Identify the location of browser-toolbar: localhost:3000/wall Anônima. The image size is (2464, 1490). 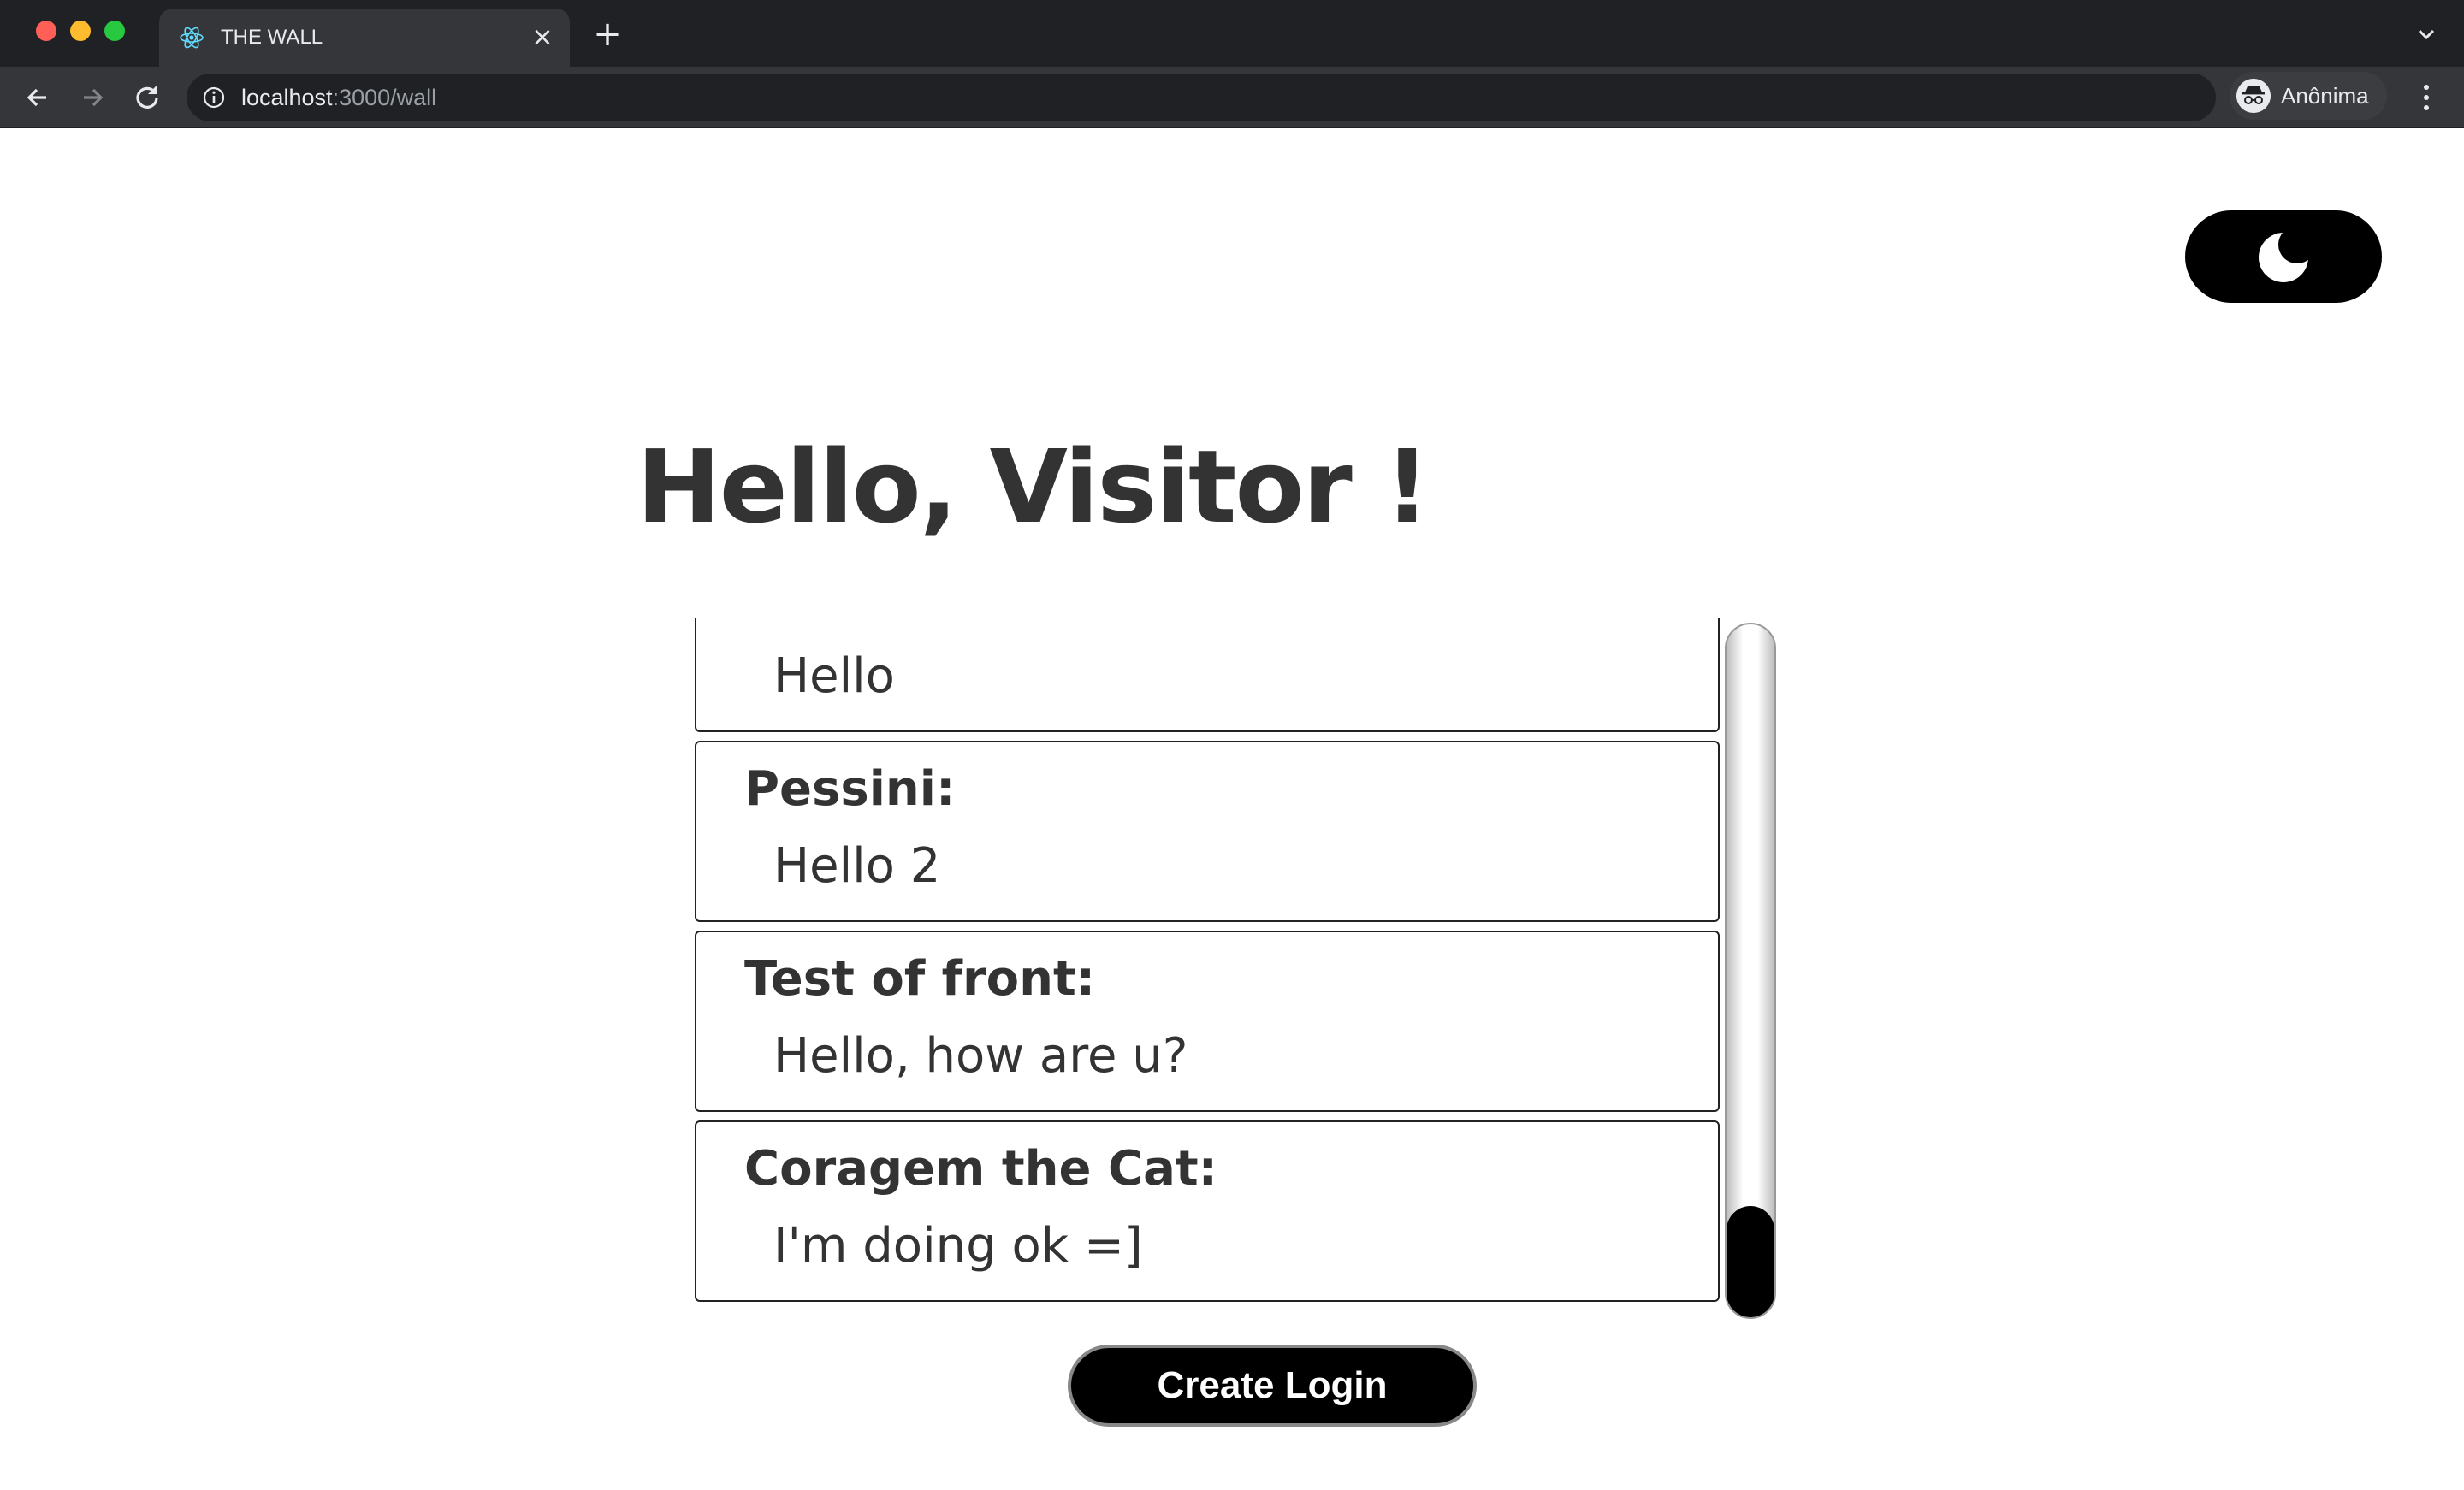
(1232, 97).